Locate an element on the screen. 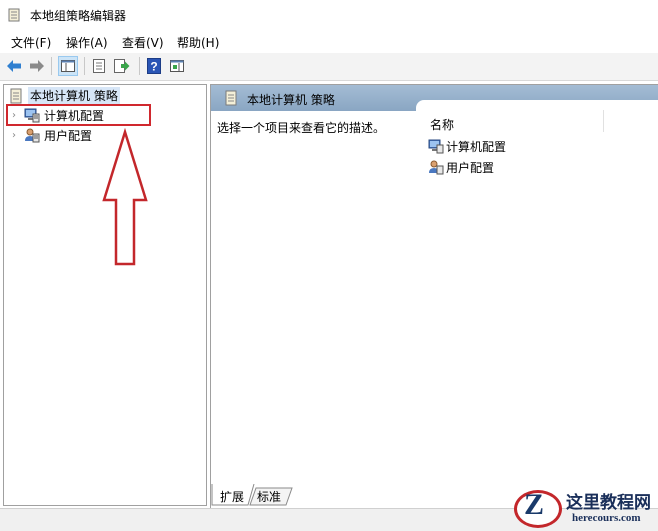 The height and width of the screenshot is (531, 658). menu-view: 查看(V) is located at coordinates (143, 42).